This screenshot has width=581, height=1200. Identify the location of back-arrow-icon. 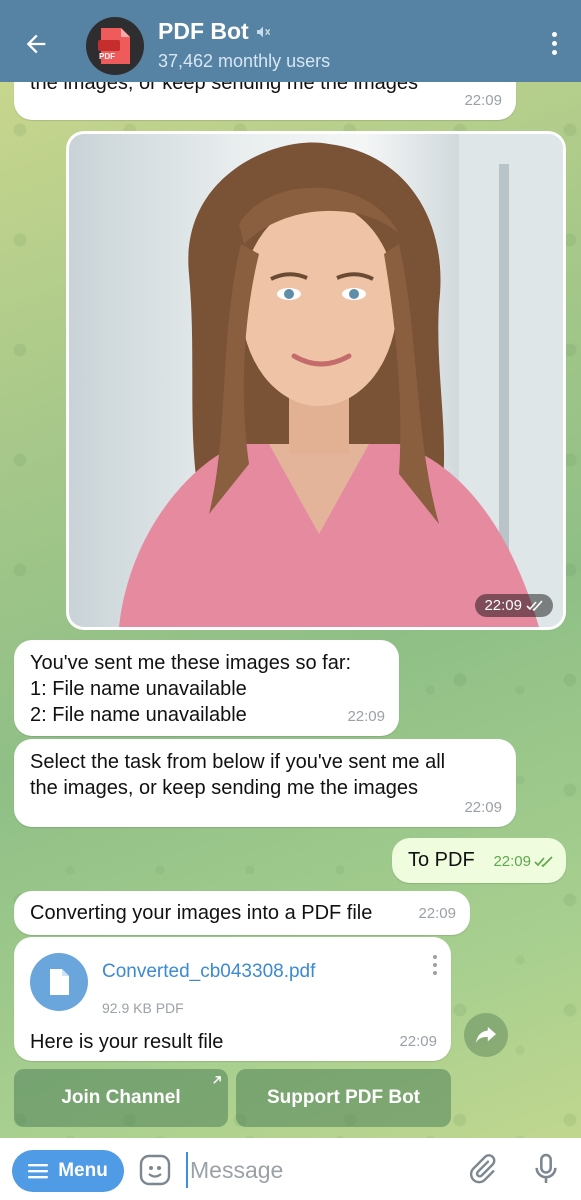
(36, 44).